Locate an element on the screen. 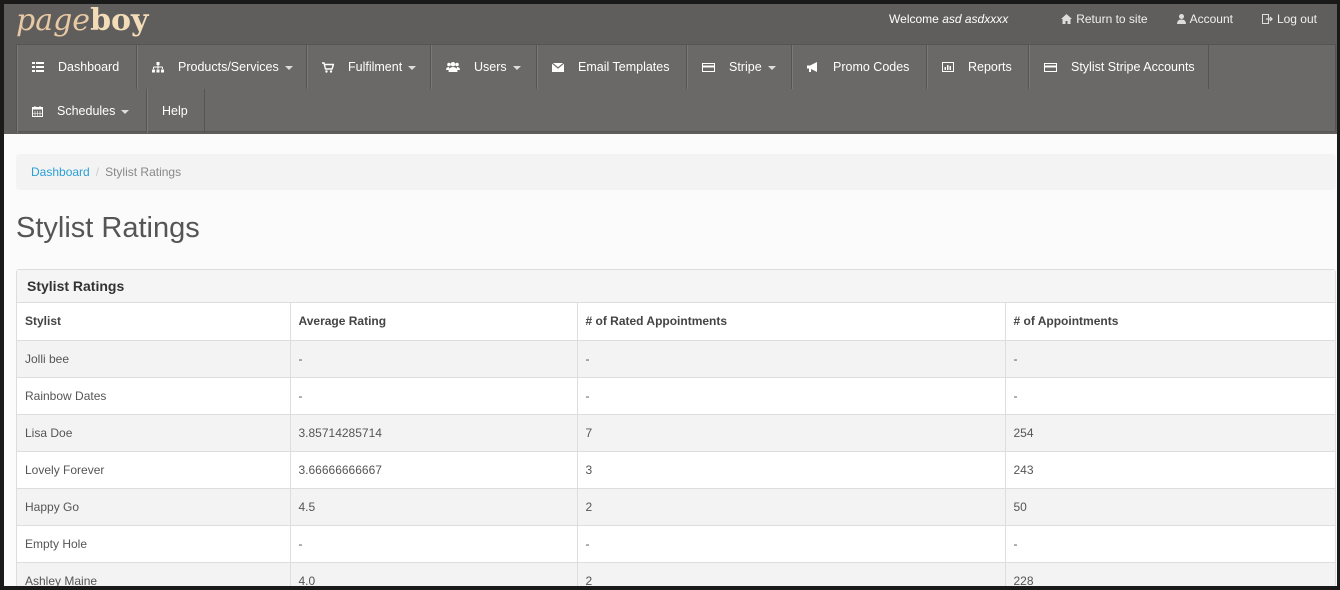 This screenshot has height=590, width=1340. nav-stylist-stripe-label: Stylist Stripe Accounts is located at coordinates (1133, 67).